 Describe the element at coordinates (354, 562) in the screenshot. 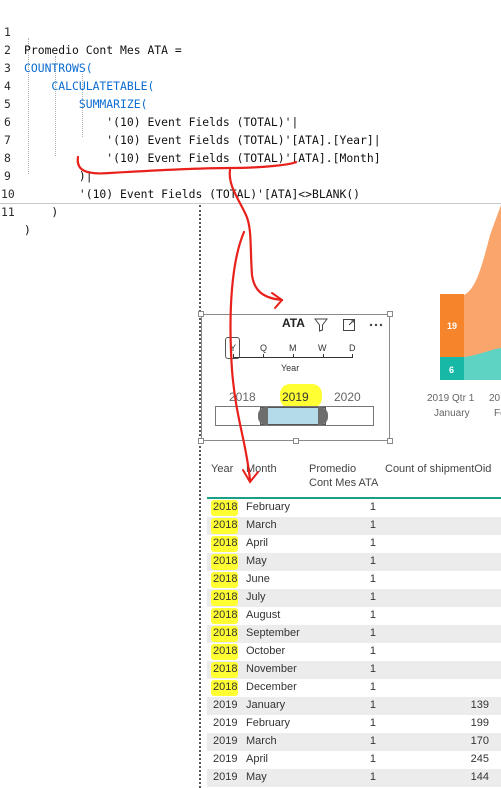

I see `table-row: 2018 May 1` at that location.